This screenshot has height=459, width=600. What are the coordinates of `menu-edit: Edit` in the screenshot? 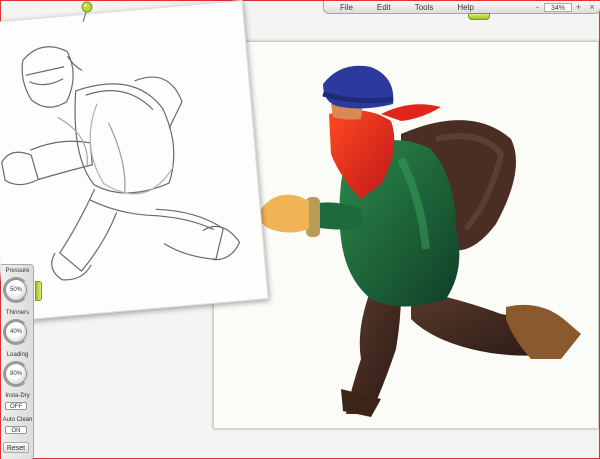 It's located at (384, 7).